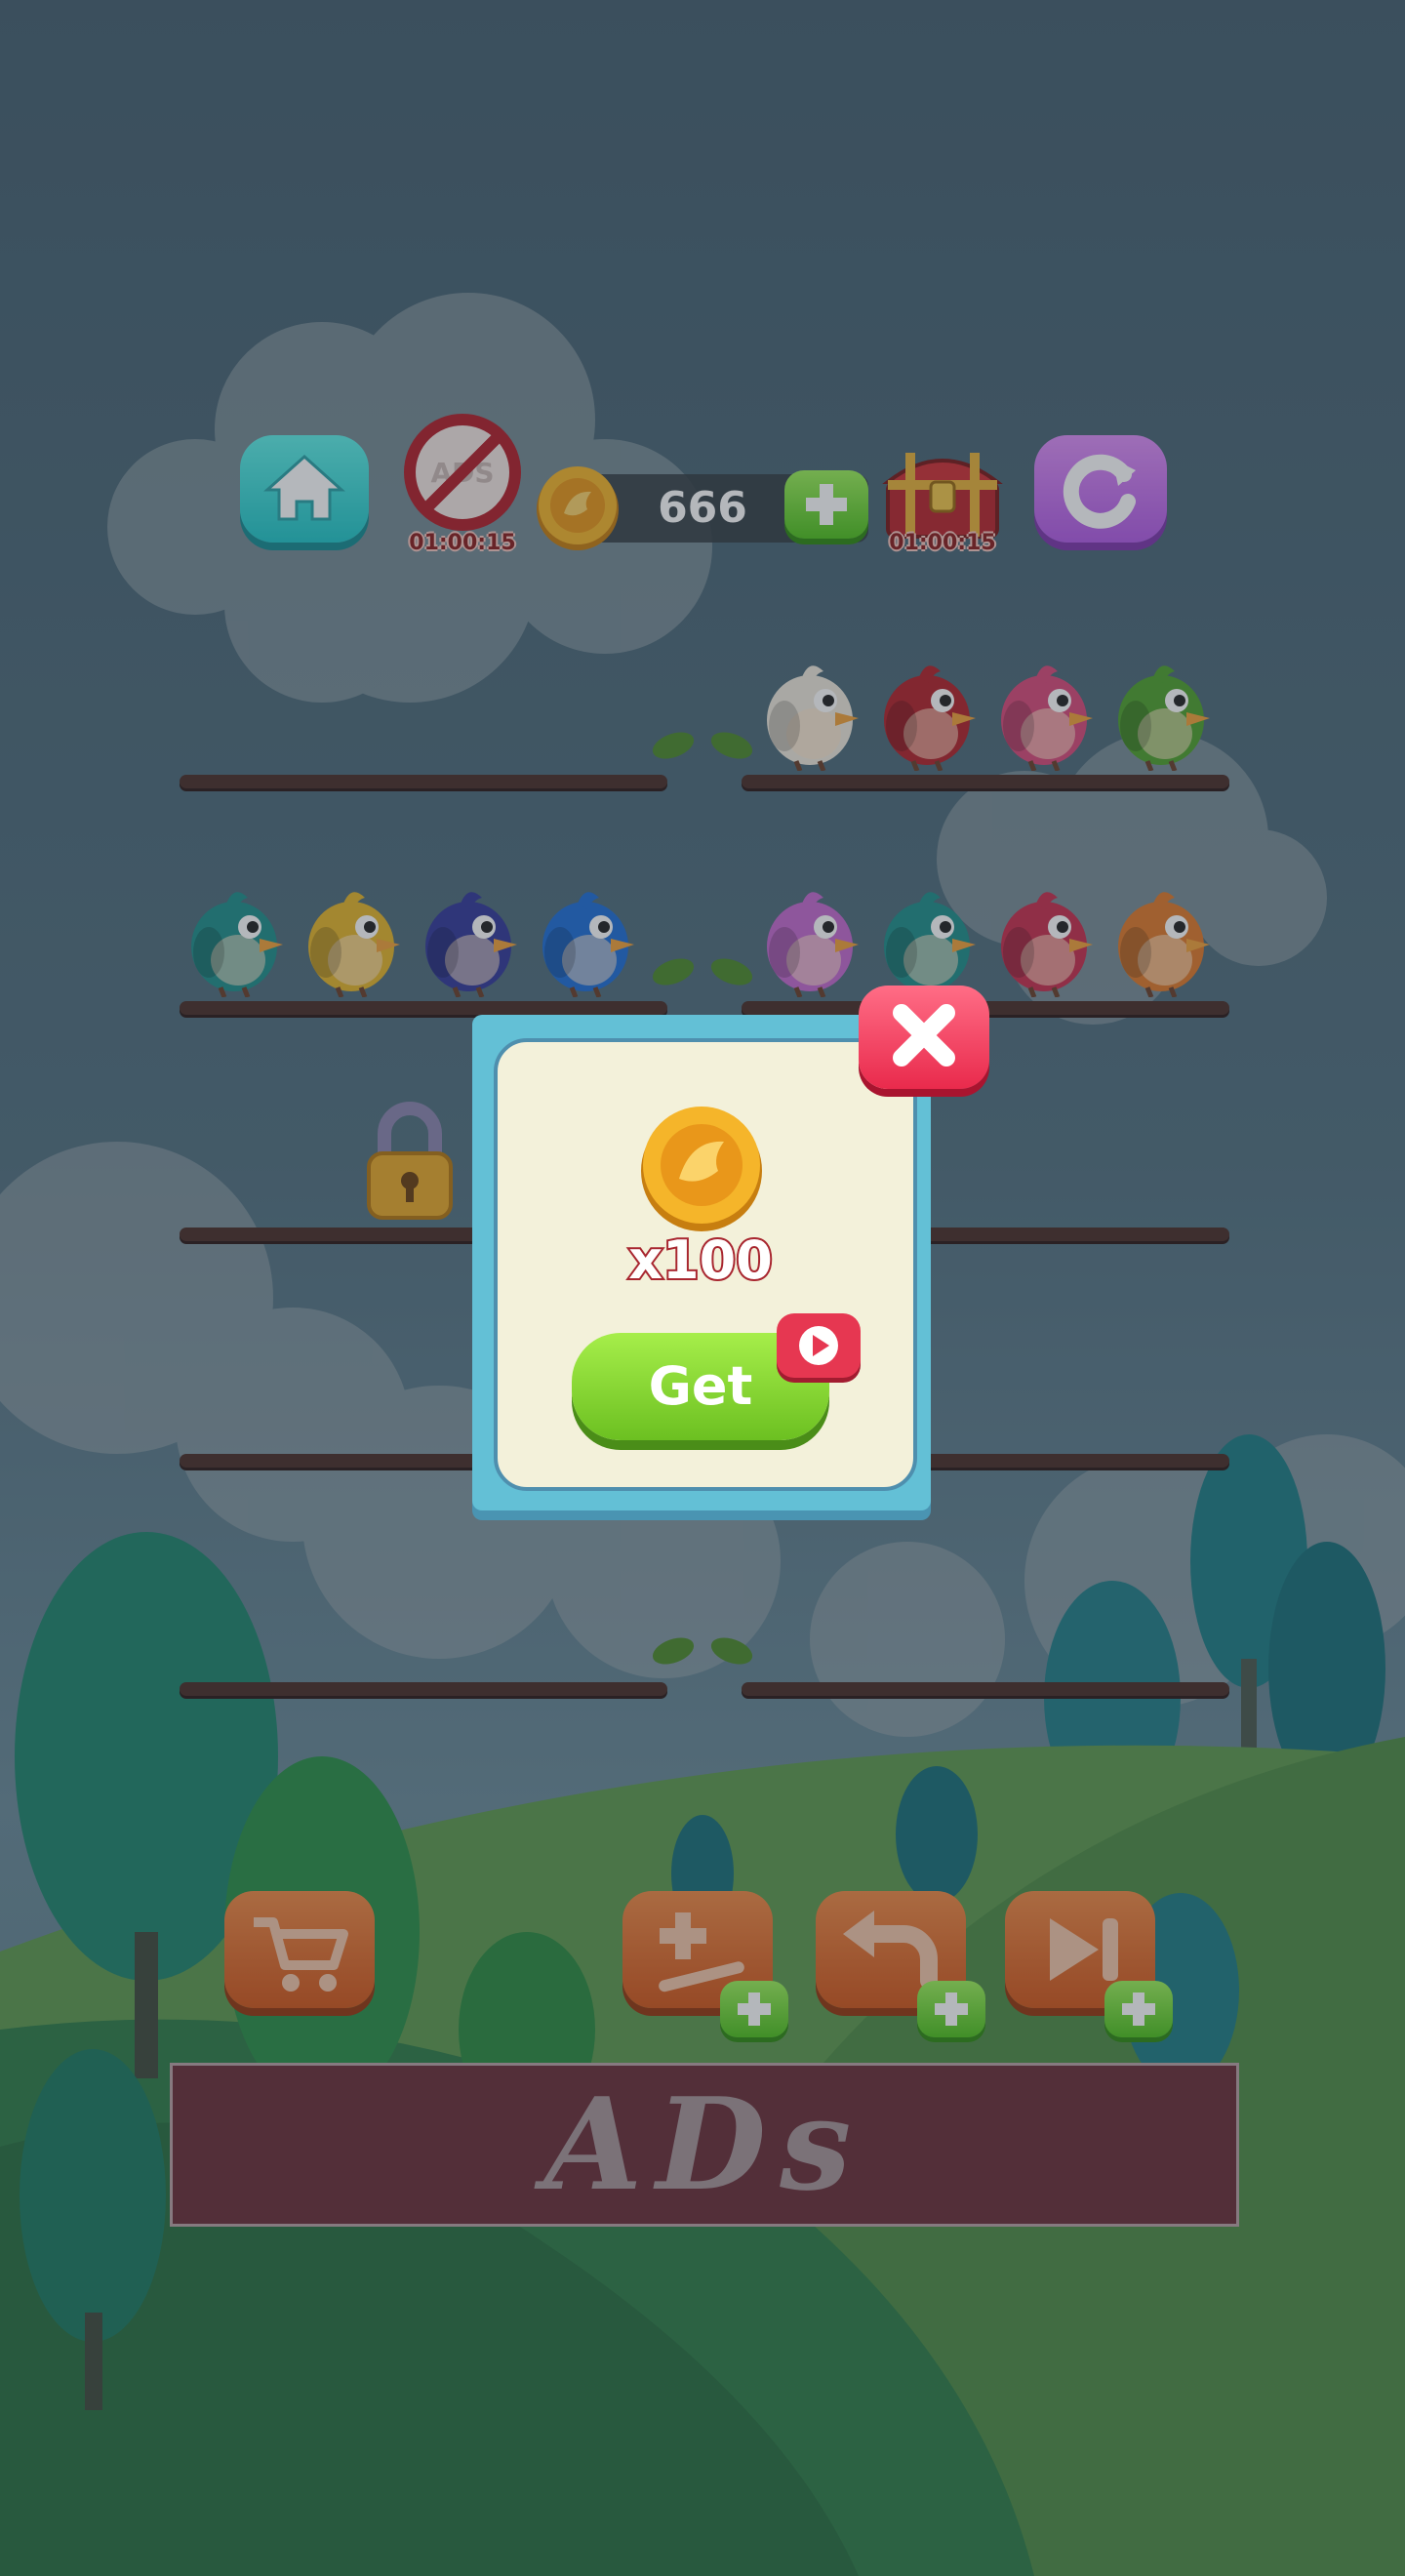  I want to click on reward-coin-icon, so click(701, 1168).